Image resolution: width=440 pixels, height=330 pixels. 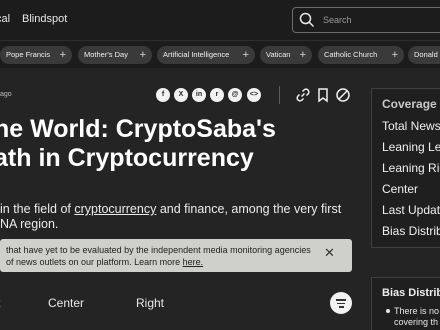 I want to click on nav-link-blindspot: Blindspot, so click(x=44, y=19).